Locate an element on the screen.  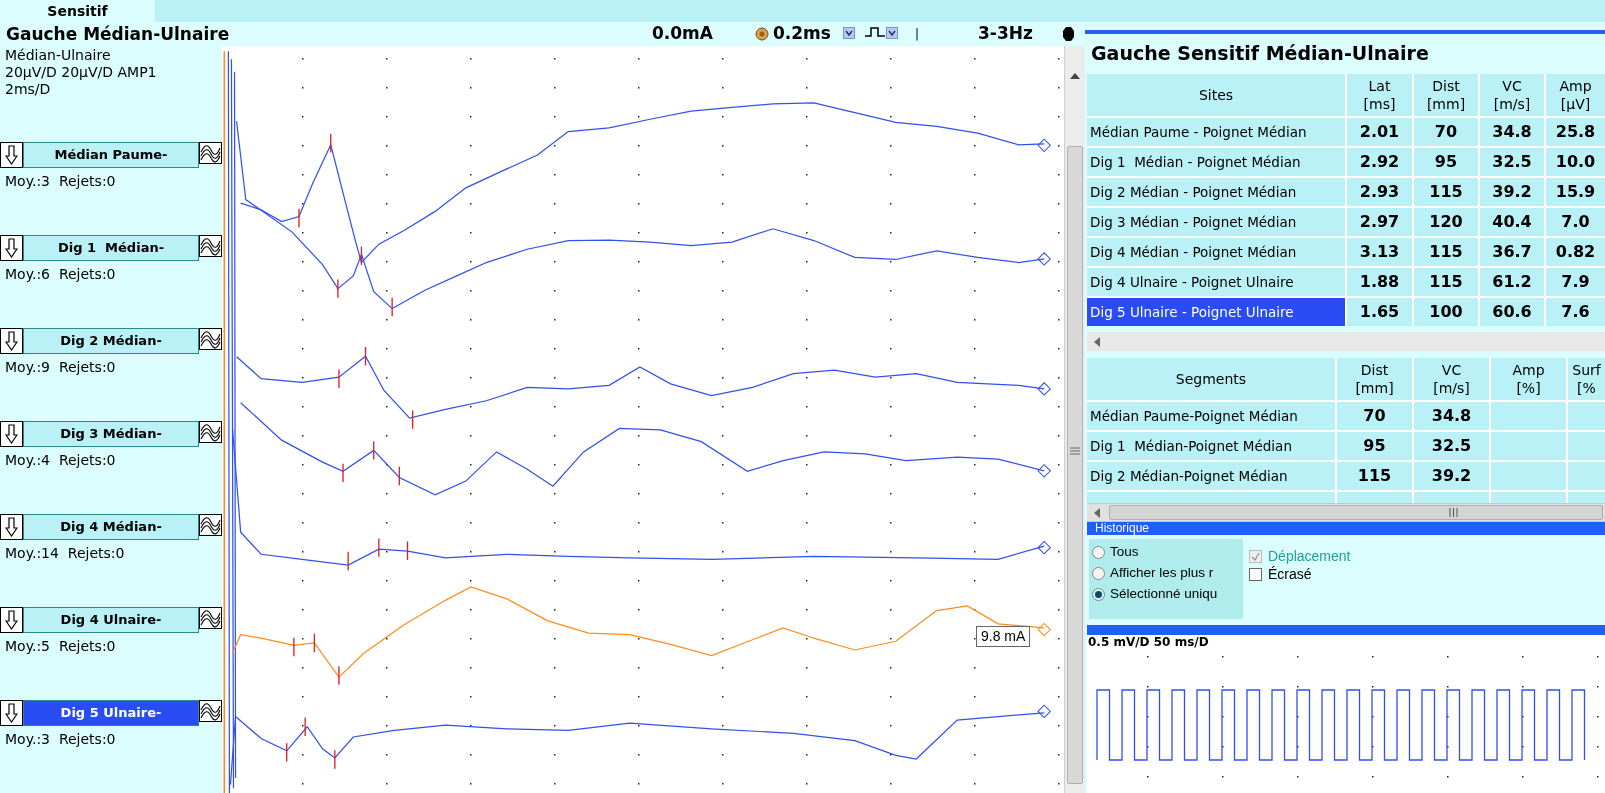
table-cell: 120 is located at coordinates (1446, 222).